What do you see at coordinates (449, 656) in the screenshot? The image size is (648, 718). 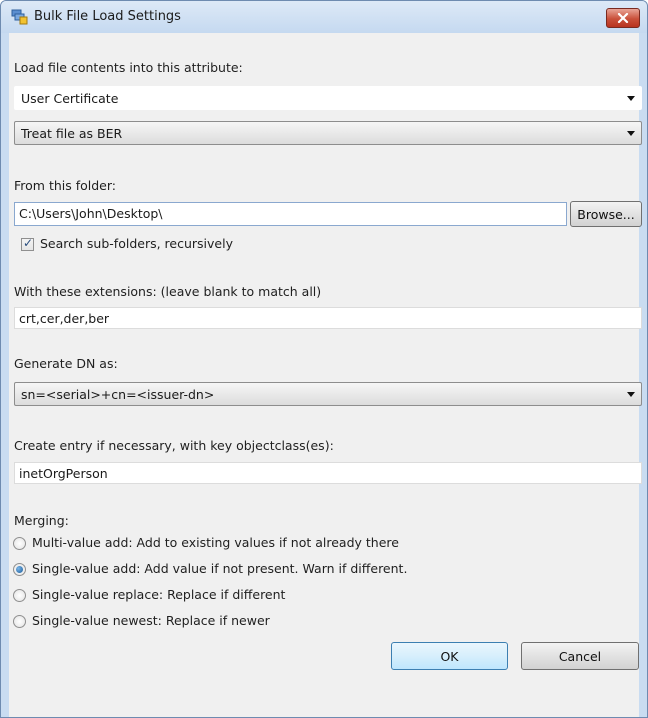 I see `ok-button: OK` at bounding box center [449, 656].